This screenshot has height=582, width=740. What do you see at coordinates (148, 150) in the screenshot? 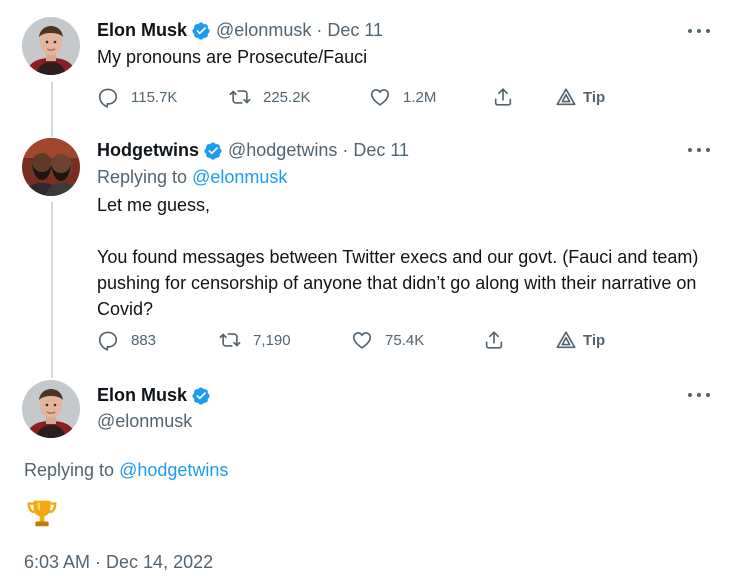
I see `author-name: Hodgetwins` at bounding box center [148, 150].